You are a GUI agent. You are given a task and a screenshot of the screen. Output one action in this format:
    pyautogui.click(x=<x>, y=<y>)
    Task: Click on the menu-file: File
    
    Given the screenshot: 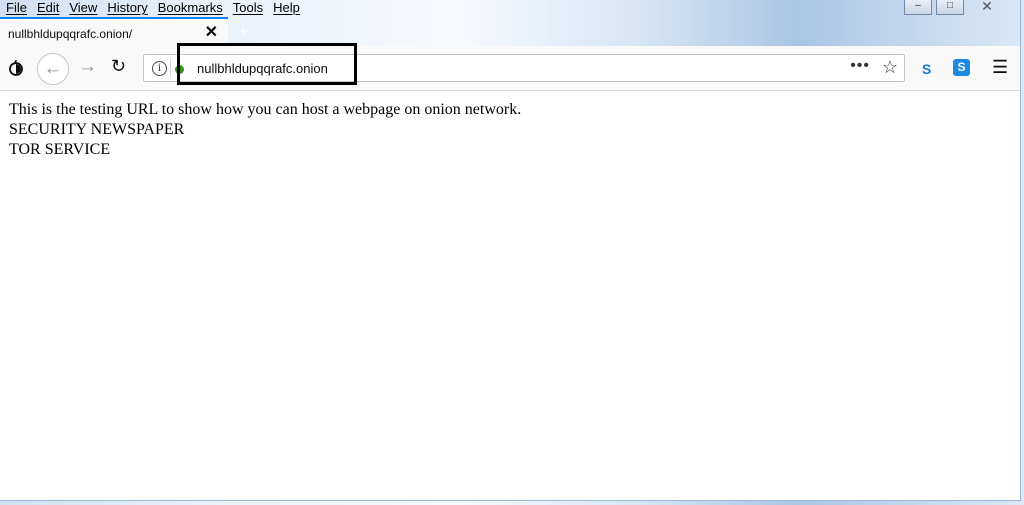 What is the action you would take?
    pyautogui.click(x=16, y=8)
    